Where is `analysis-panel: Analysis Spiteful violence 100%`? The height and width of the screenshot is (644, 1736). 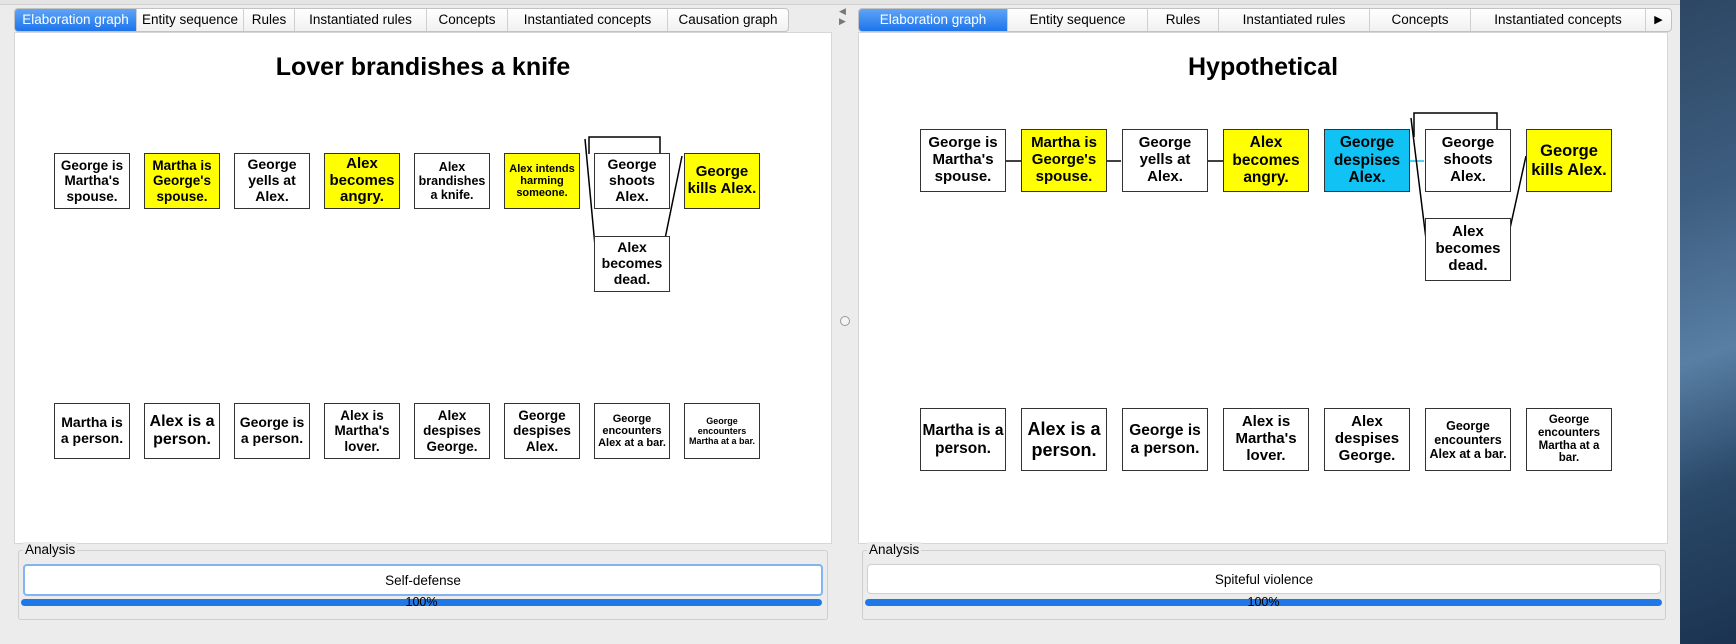
analysis-panel: Analysis Spiteful violence 100% is located at coordinates (1264, 581).